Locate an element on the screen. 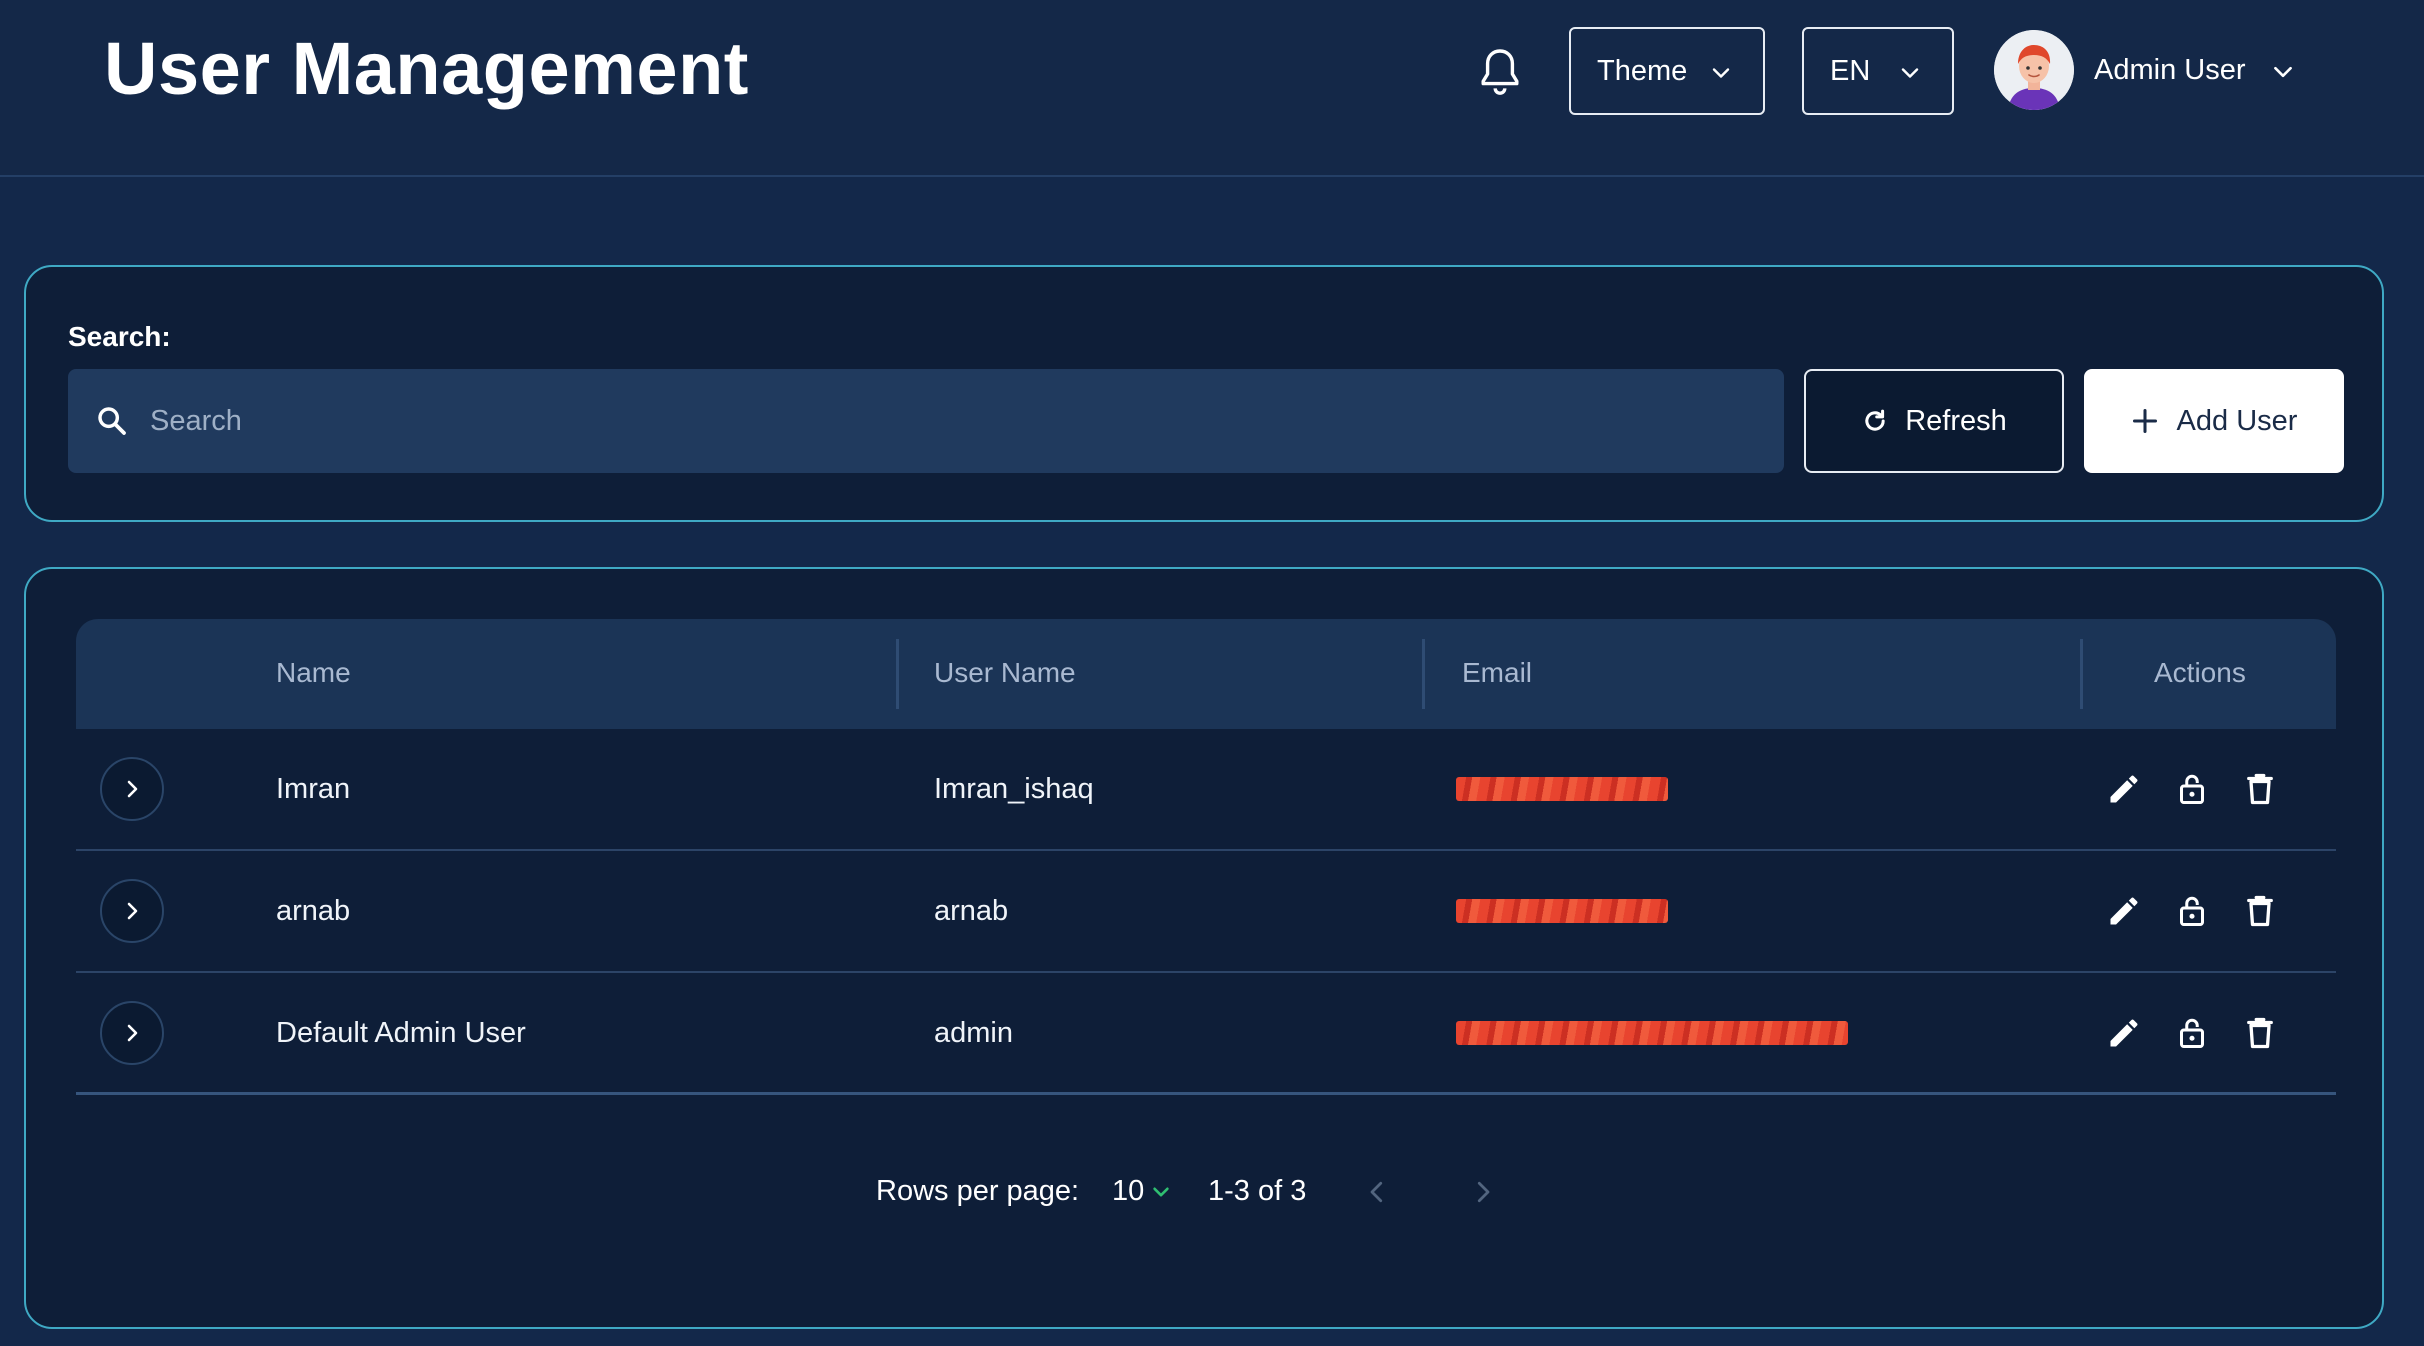 This screenshot has width=2424, height=1346. theme-dropdown: Theme is located at coordinates (1667, 71).